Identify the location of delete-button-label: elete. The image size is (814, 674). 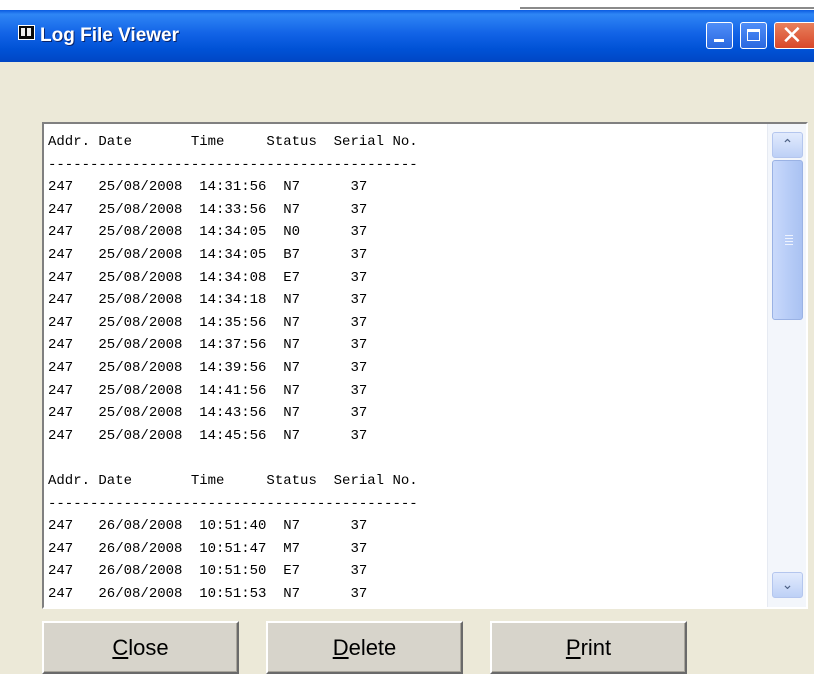
(372, 647).